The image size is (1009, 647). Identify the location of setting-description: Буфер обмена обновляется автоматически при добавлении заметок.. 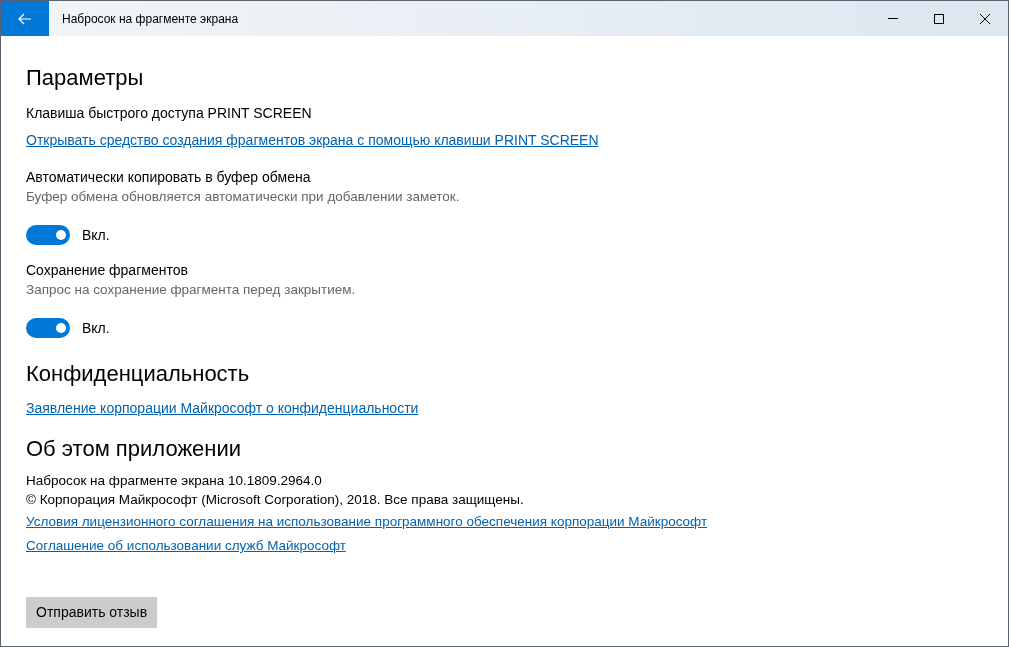
(243, 197).